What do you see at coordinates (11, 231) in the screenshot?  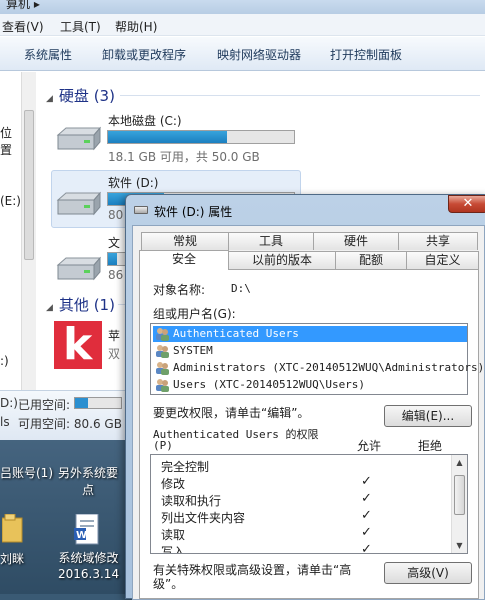 I see `navigation-pane: 位置 (E:) :)` at bounding box center [11, 231].